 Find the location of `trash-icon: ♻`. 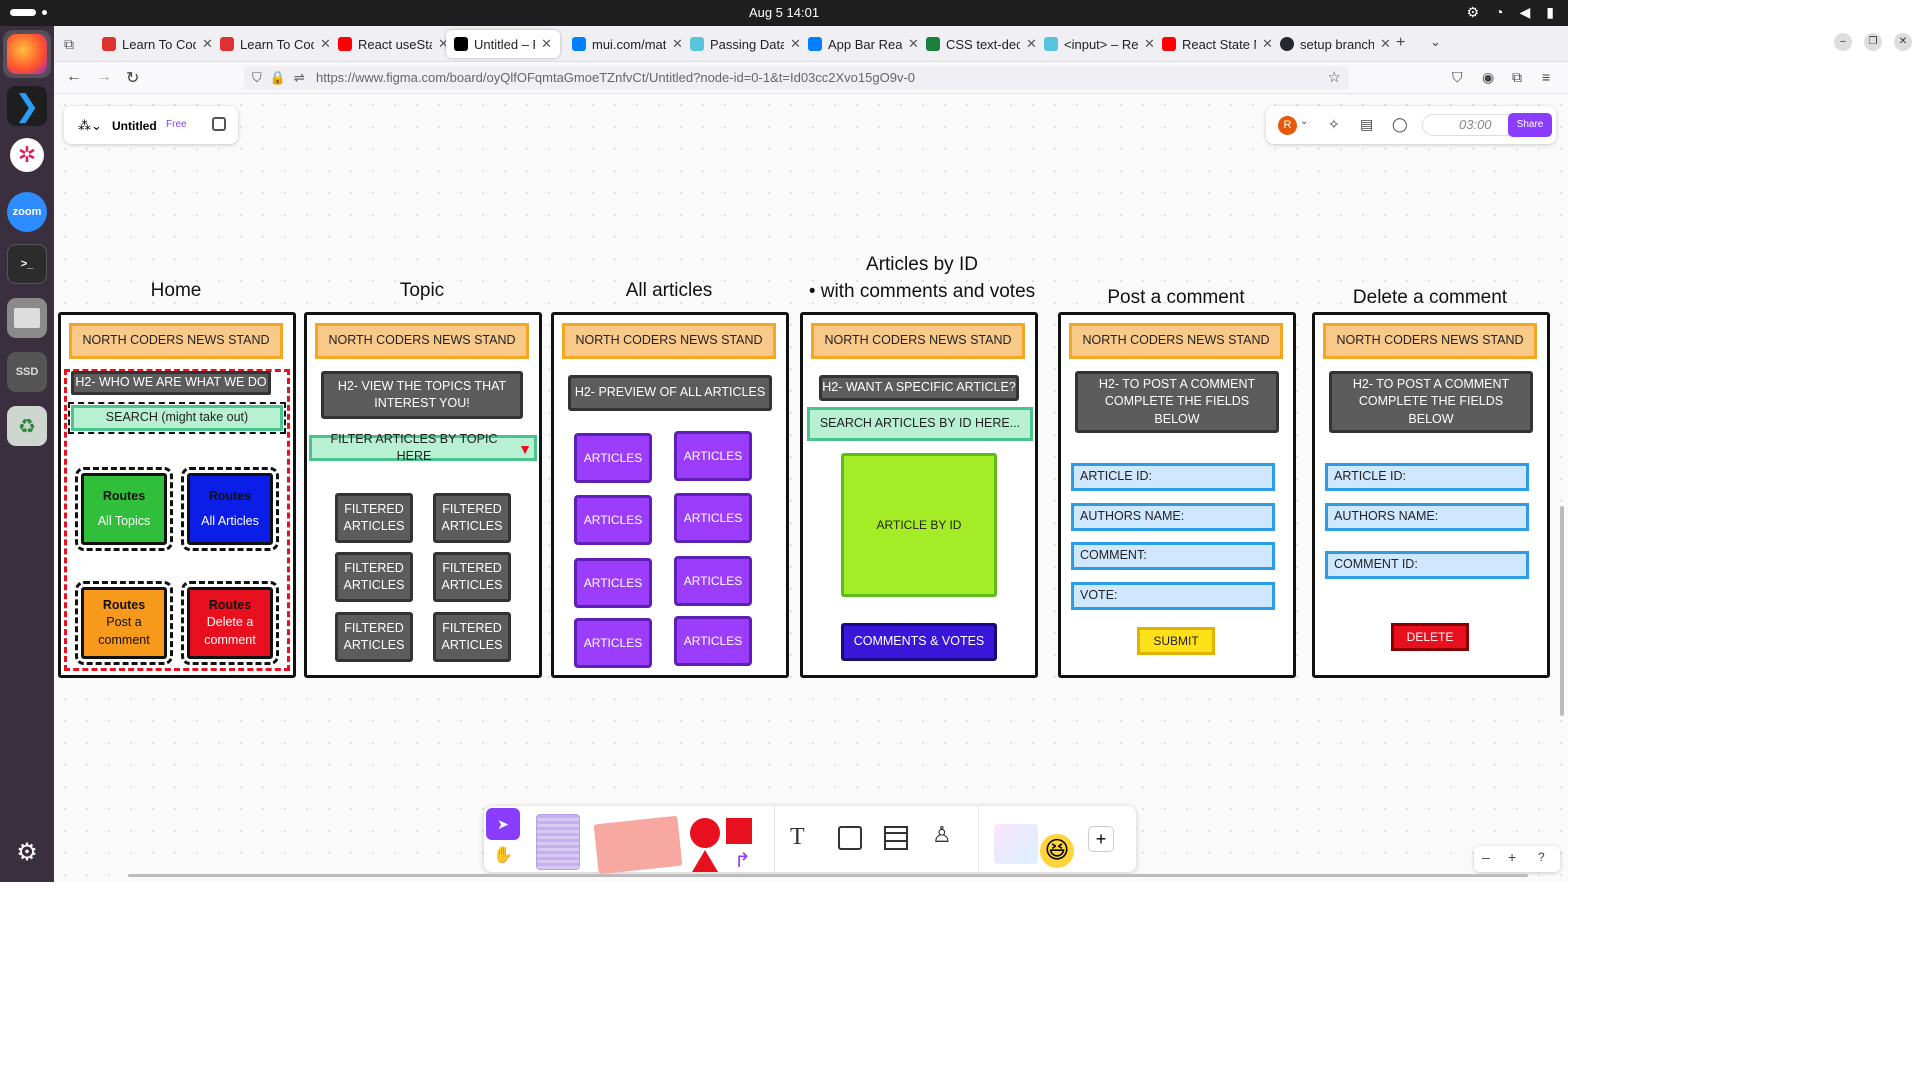

trash-icon: ♻ is located at coordinates (27, 426).